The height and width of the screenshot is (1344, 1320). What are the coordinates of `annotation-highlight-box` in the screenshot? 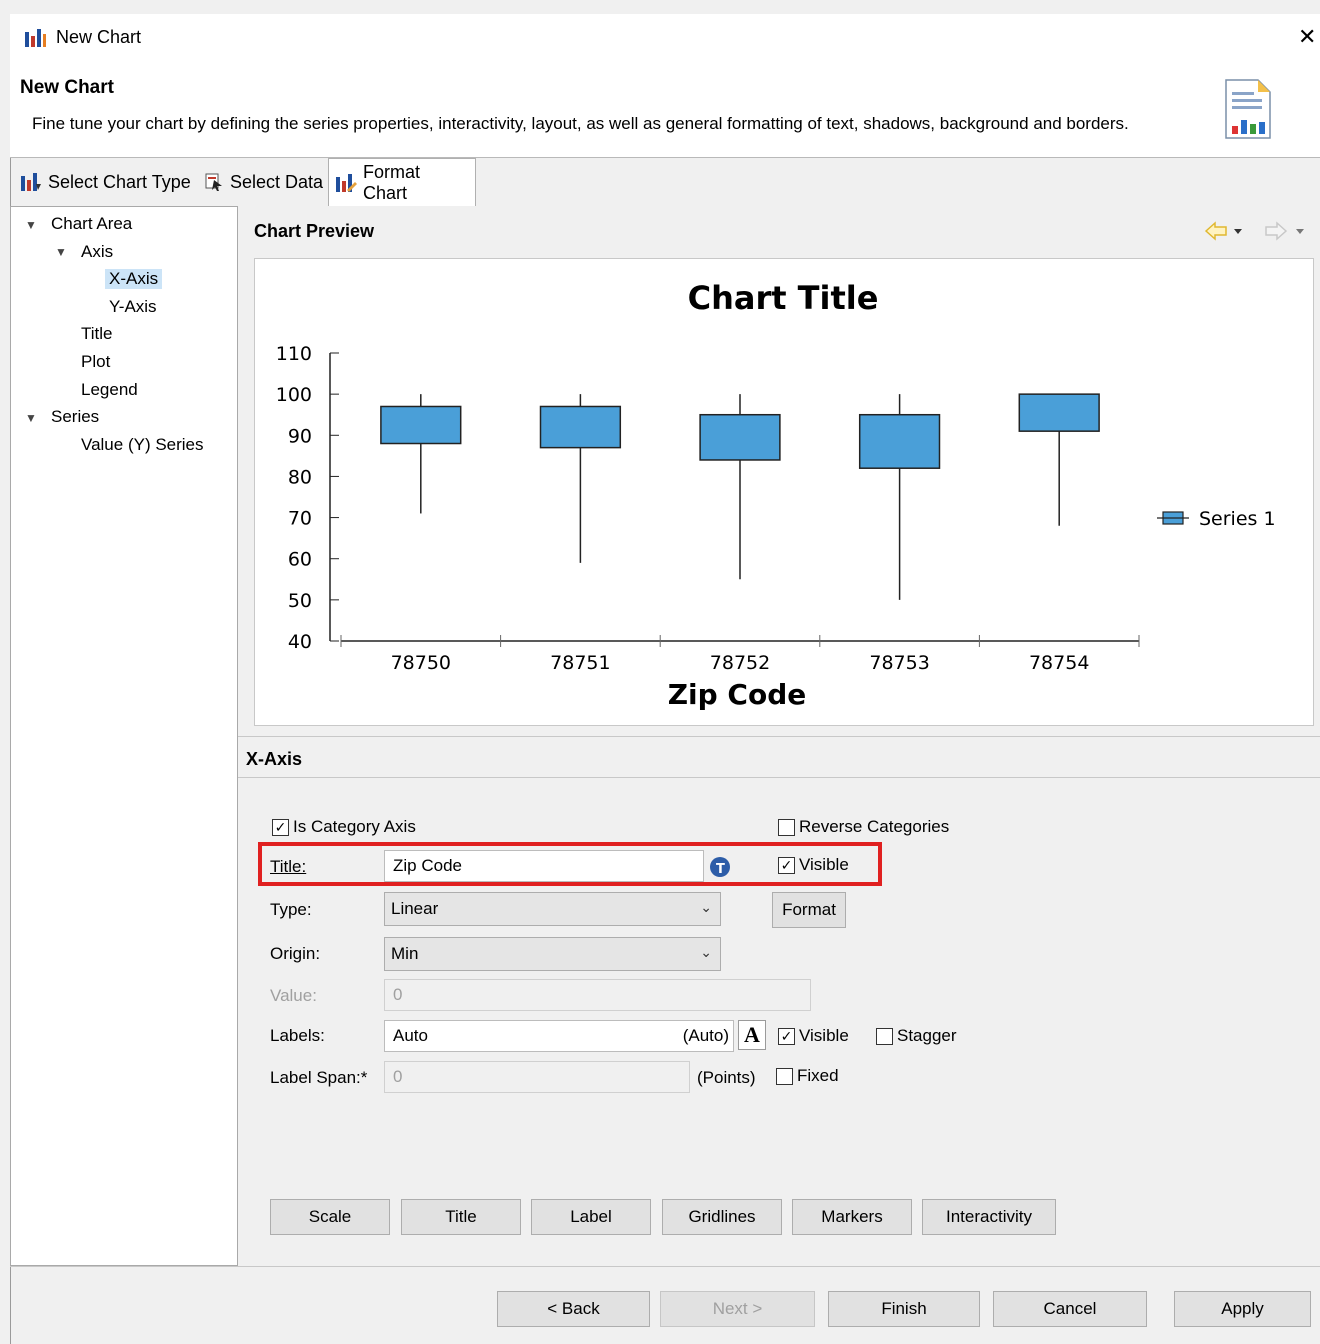 It's located at (570, 864).